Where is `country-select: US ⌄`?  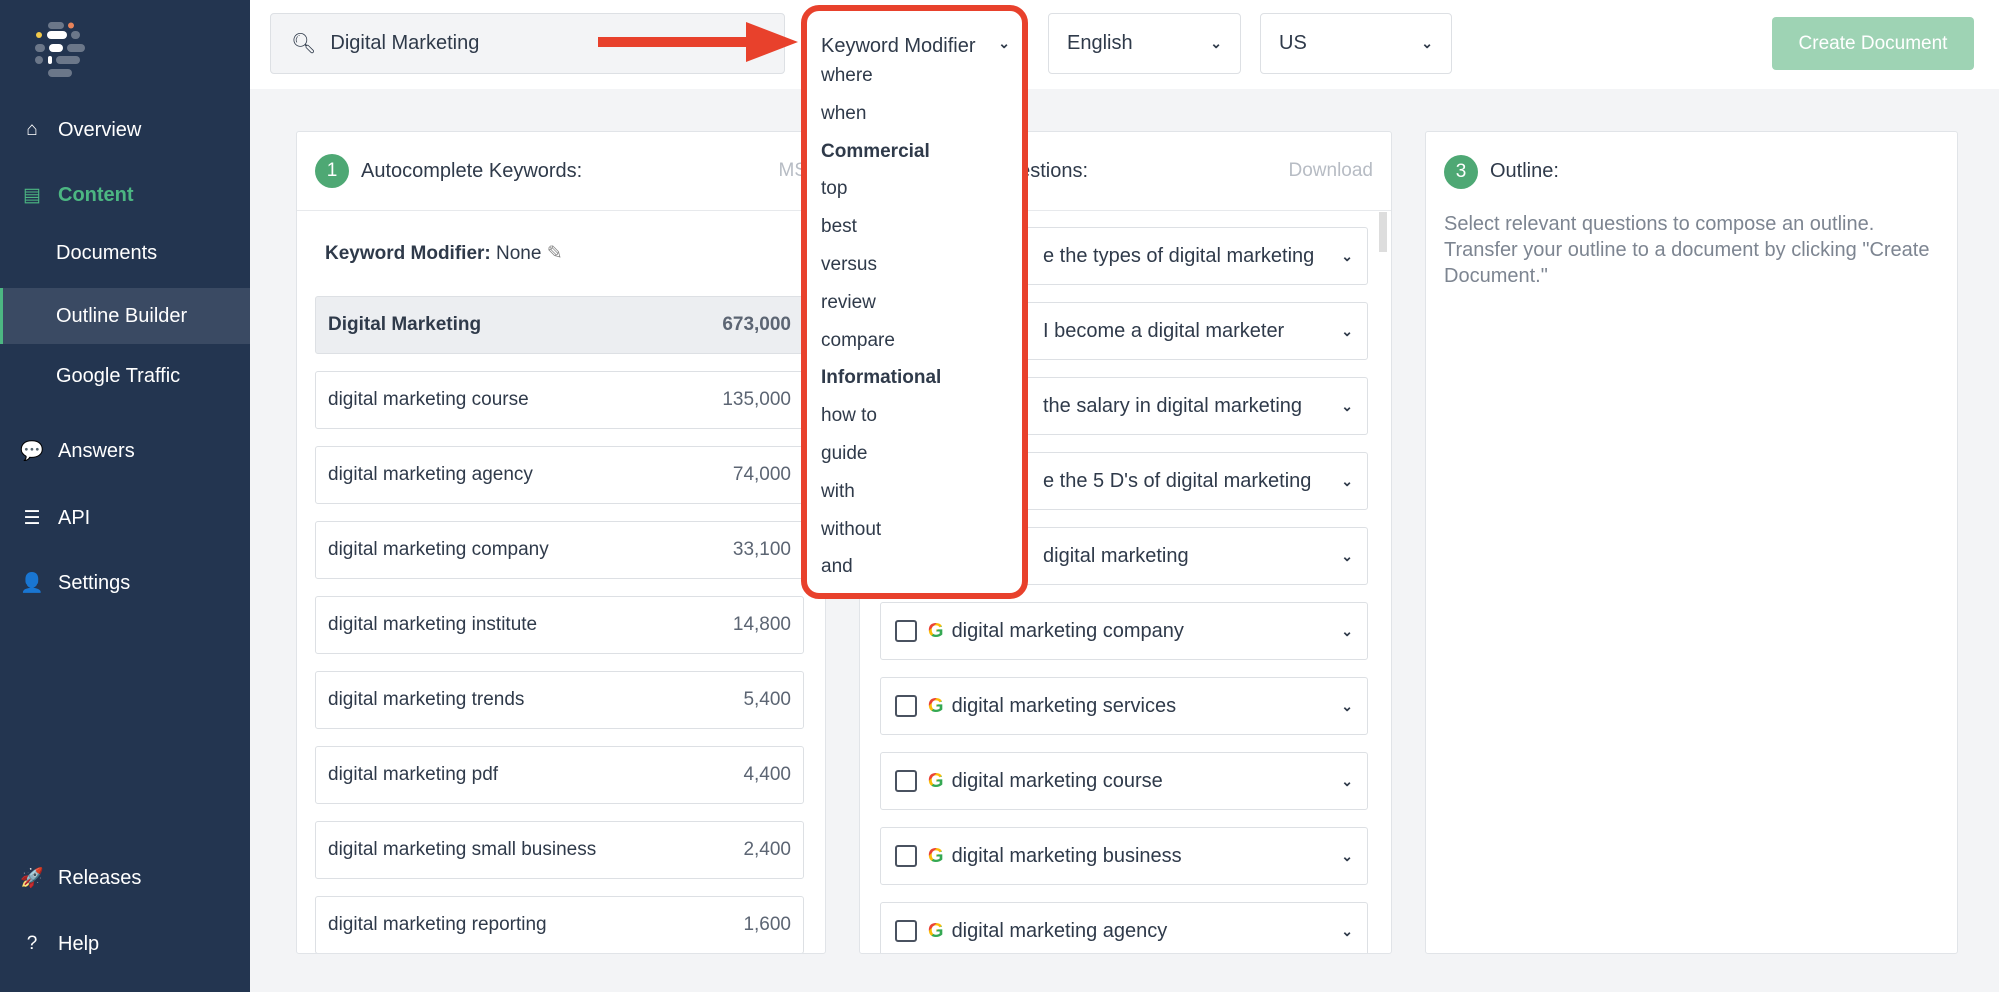 country-select: US ⌄ is located at coordinates (1356, 43).